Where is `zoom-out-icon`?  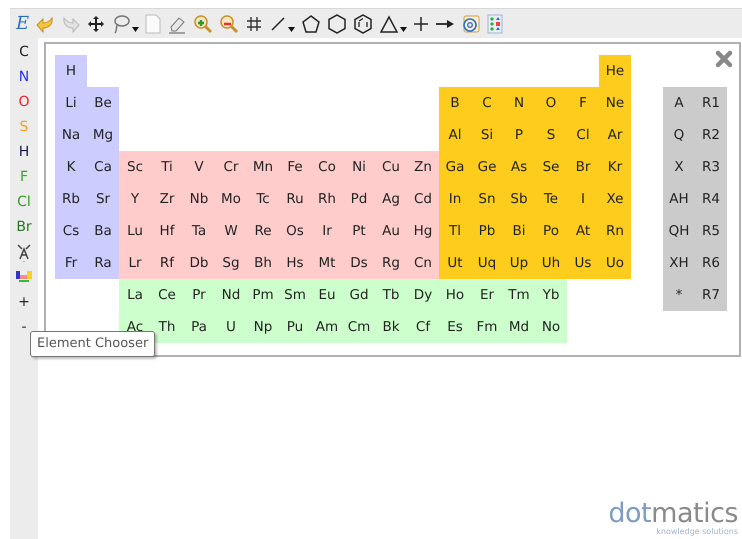
zoom-out-icon is located at coordinates (229, 24).